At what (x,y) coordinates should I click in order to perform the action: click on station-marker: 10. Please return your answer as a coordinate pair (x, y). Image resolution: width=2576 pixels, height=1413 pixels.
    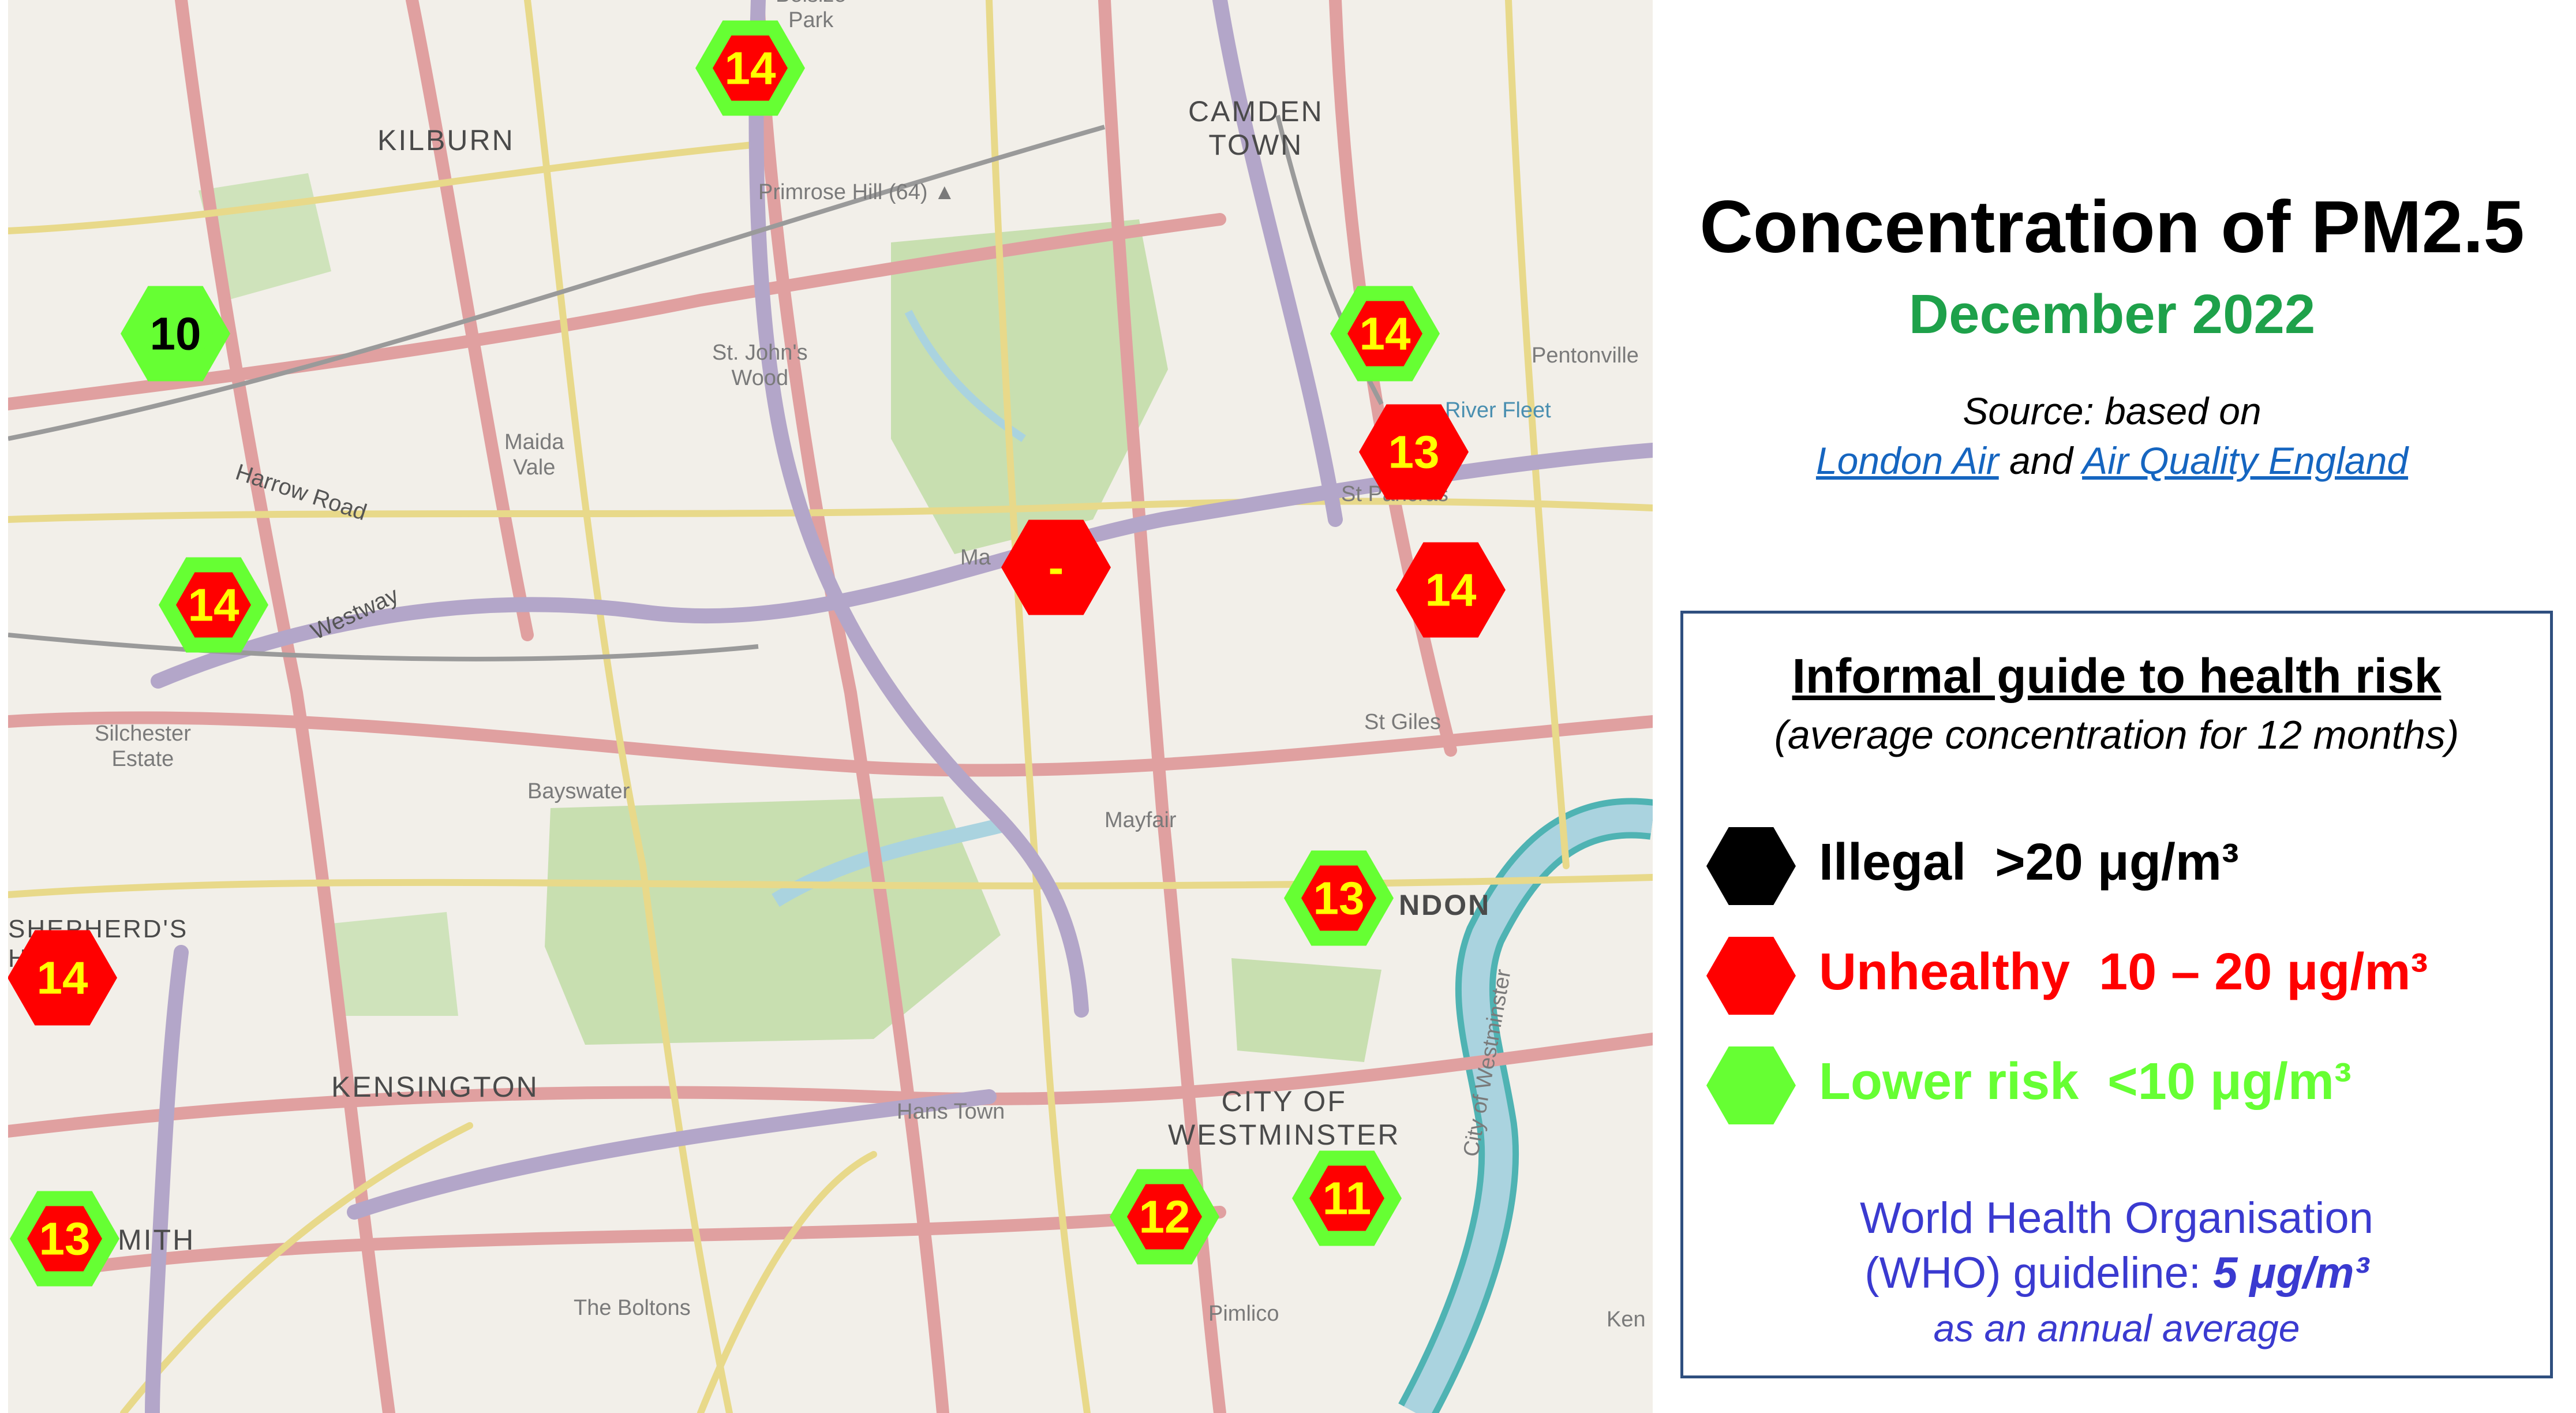
    Looking at the image, I should click on (175, 334).